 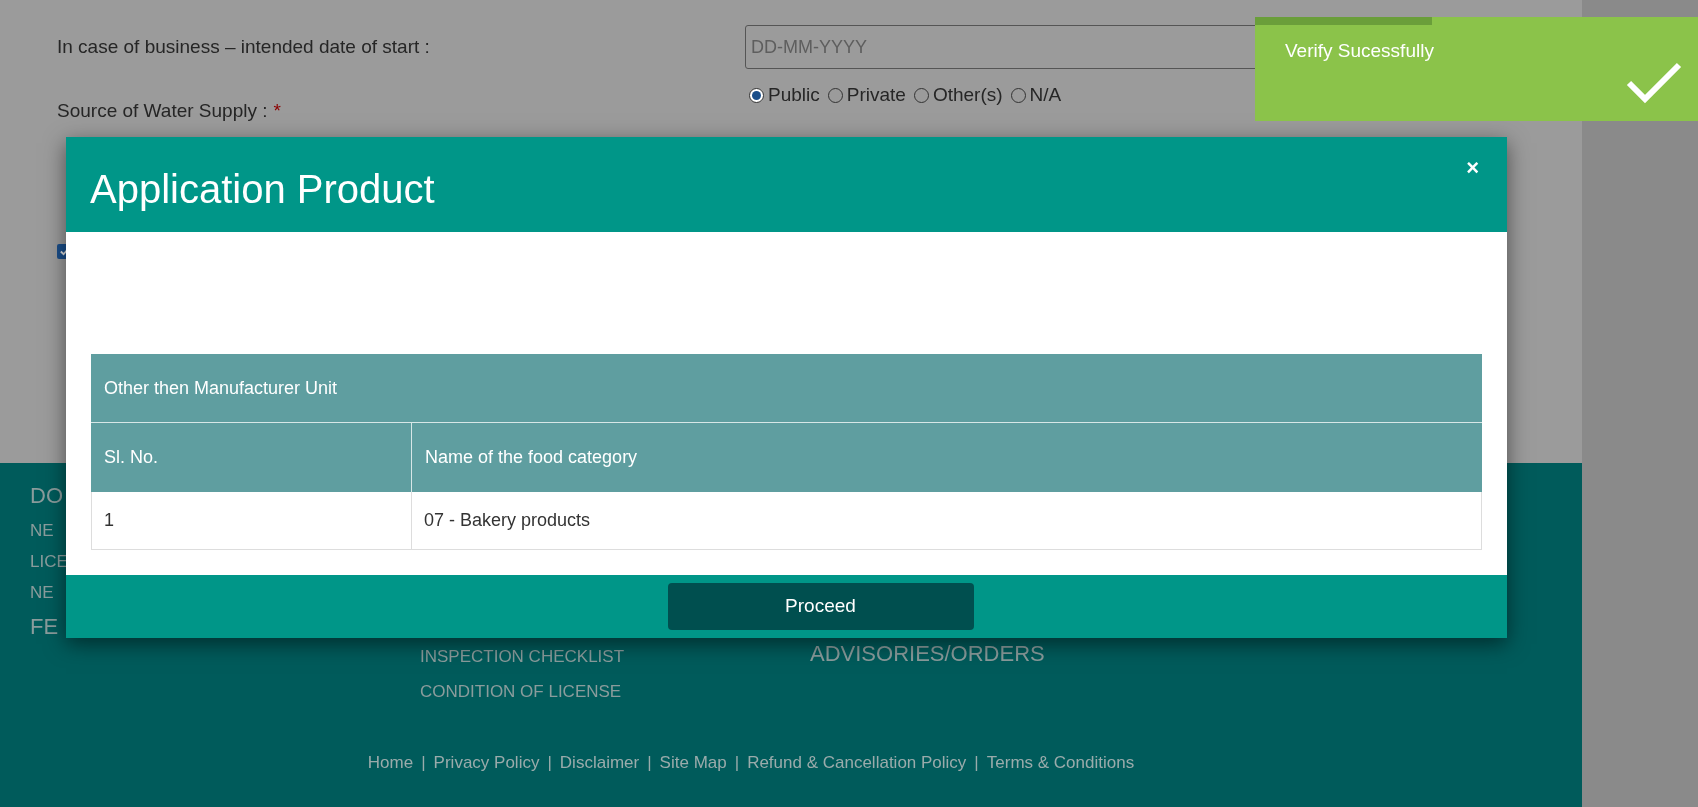 What do you see at coordinates (927, 653) in the screenshot?
I see `footer-heading: ADVISORIES/ORDERS` at bounding box center [927, 653].